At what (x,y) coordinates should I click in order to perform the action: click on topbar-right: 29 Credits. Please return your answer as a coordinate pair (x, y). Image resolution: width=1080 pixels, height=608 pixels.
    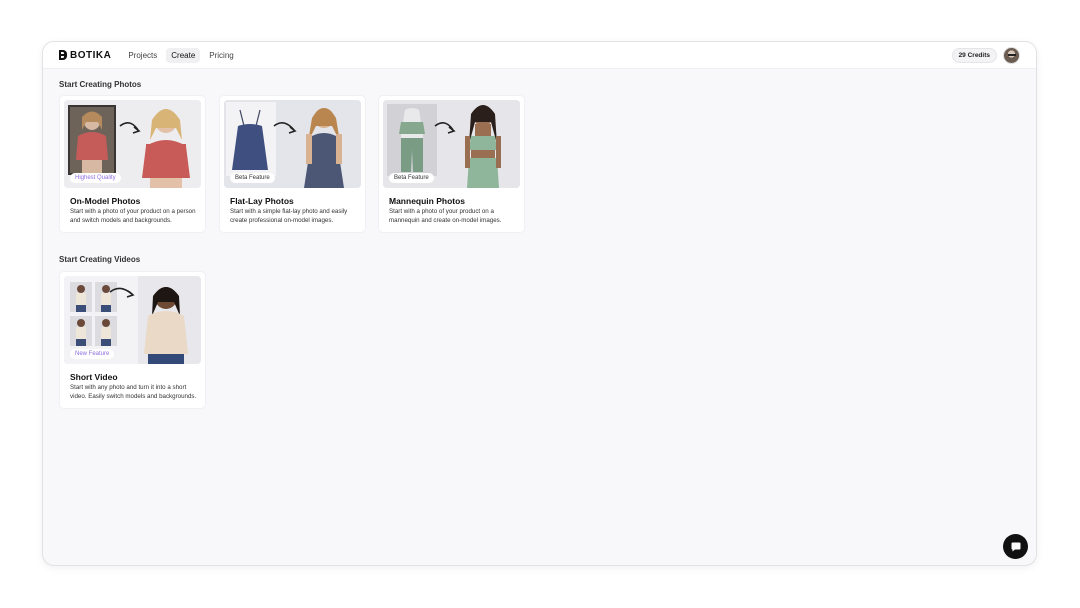
    Looking at the image, I should click on (985, 55).